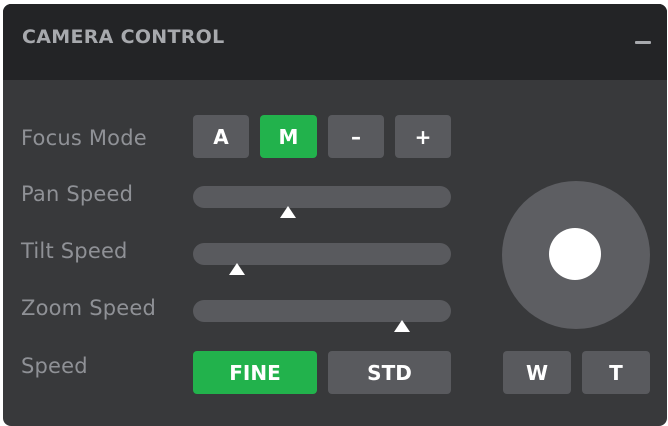 The height and width of the screenshot is (426, 668). What do you see at coordinates (237, 269) in the screenshot?
I see `tilt-speed-thumb-icon` at bounding box center [237, 269].